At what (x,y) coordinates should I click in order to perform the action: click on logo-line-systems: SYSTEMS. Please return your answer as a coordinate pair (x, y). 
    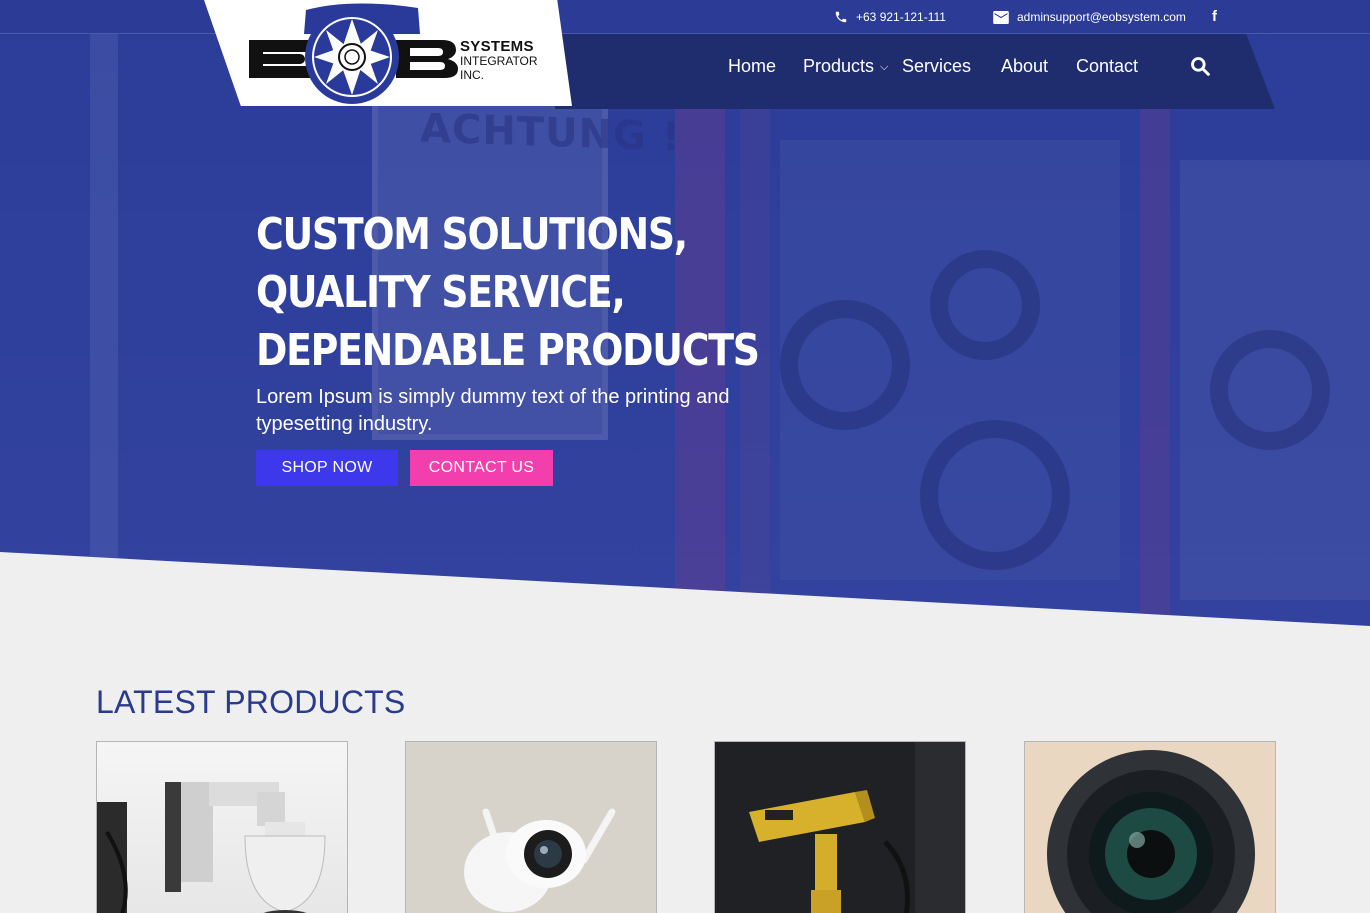
    Looking at the image, I should click on (497, 46).